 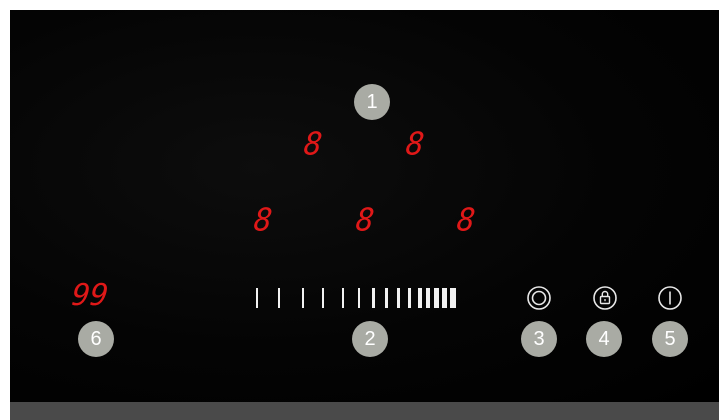 What do you see at coordinates (539, 298) in the screenshot?
I see `concentric-circles-icon` at bounding box center [539, 298].